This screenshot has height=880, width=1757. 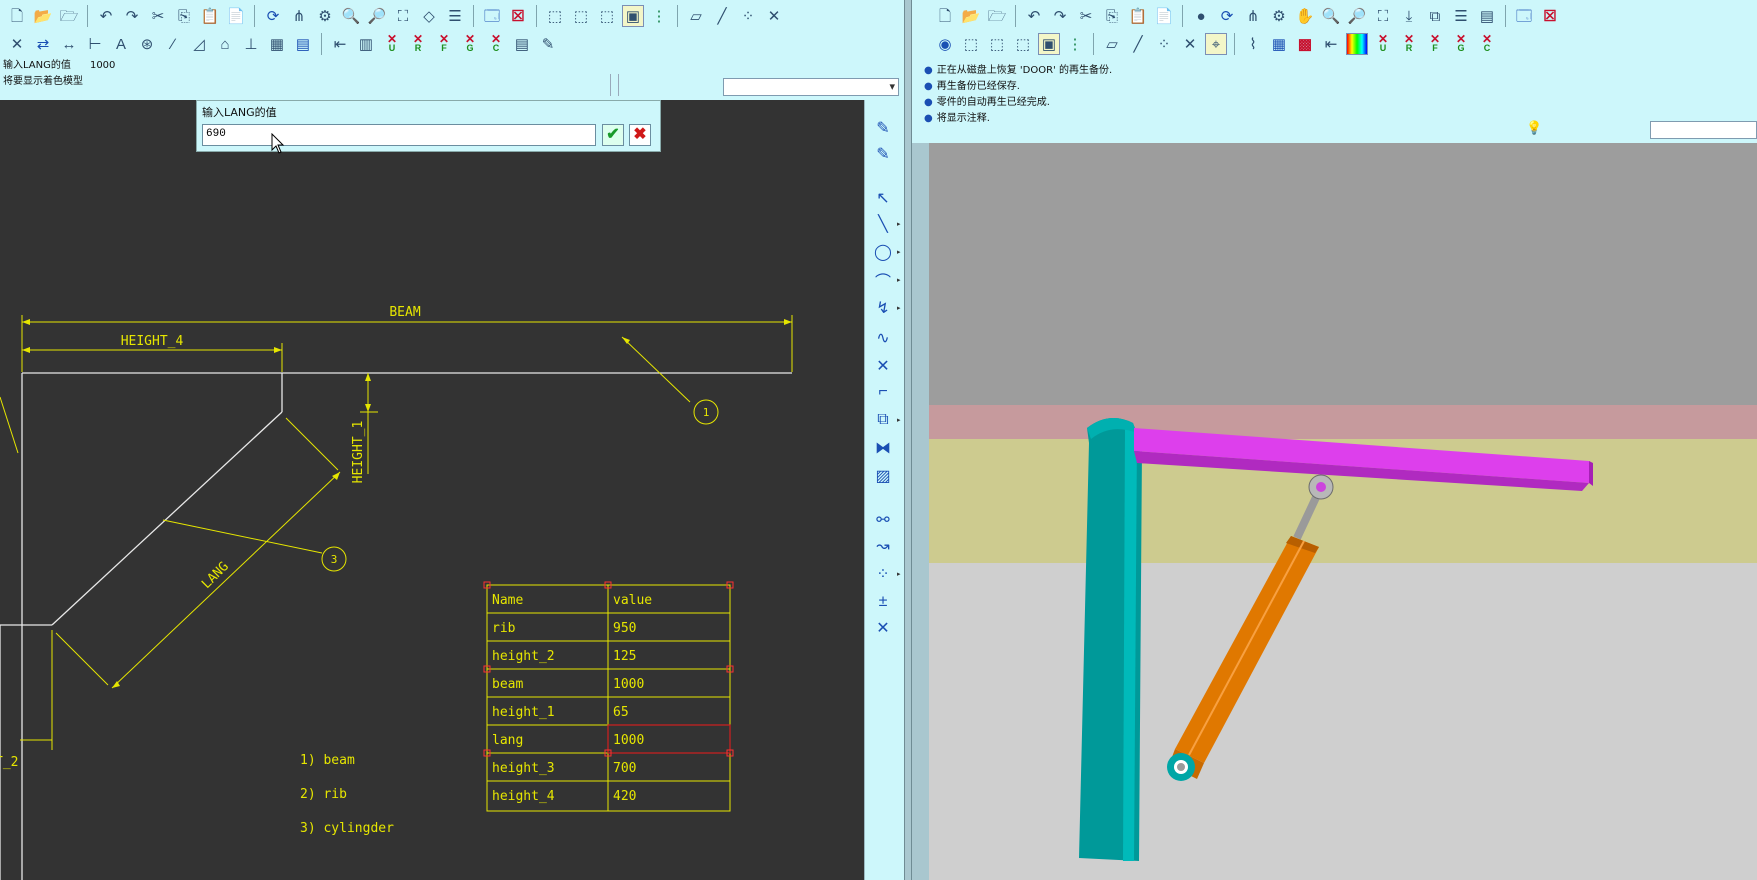 What do you see at coordinates (883, 392) in the screenshot?
I see `chamfer-icon: ⌐` at bounding box center [883, 392].